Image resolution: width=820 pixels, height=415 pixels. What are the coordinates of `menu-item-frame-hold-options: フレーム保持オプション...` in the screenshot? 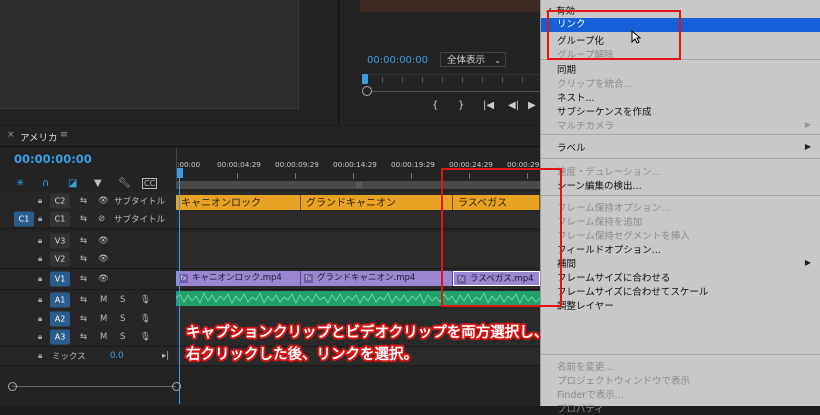 It's located at (613, 207).